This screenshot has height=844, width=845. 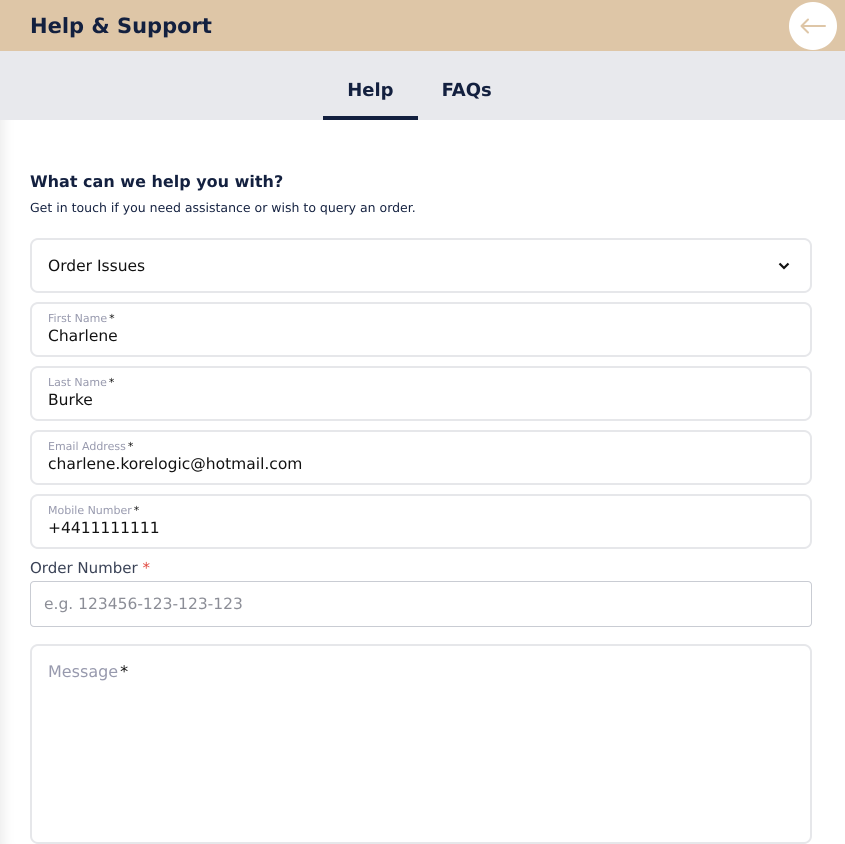 What do you see at coordinates (467, 95) in the screenshot?
I see `tab: FAQs` at bounding box center [467, 95].